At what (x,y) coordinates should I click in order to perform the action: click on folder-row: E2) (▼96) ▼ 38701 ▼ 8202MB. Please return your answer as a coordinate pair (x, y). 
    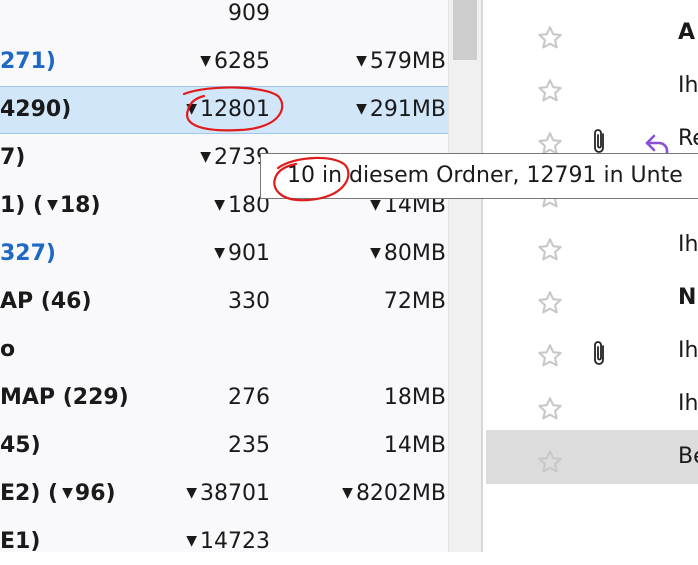
    Looking at the image, I should click on (224, 494).